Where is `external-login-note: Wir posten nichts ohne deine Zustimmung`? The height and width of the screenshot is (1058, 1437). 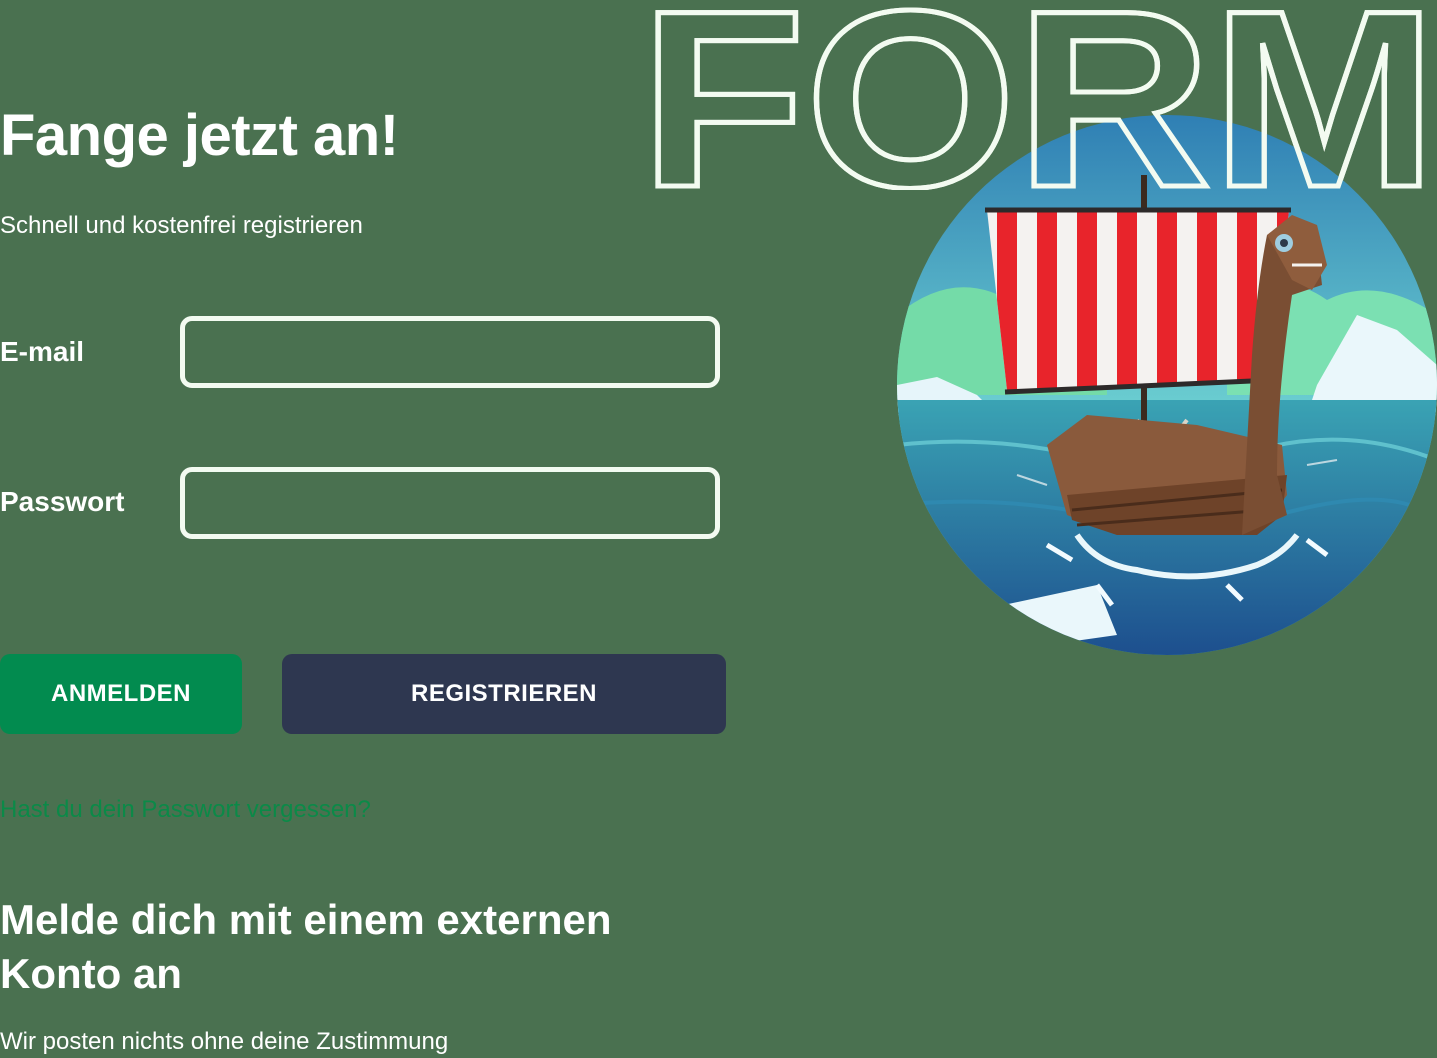 external-login-note: Wir posten nichts ohne deine Zustimmung is located at coordinates (224, 1041).